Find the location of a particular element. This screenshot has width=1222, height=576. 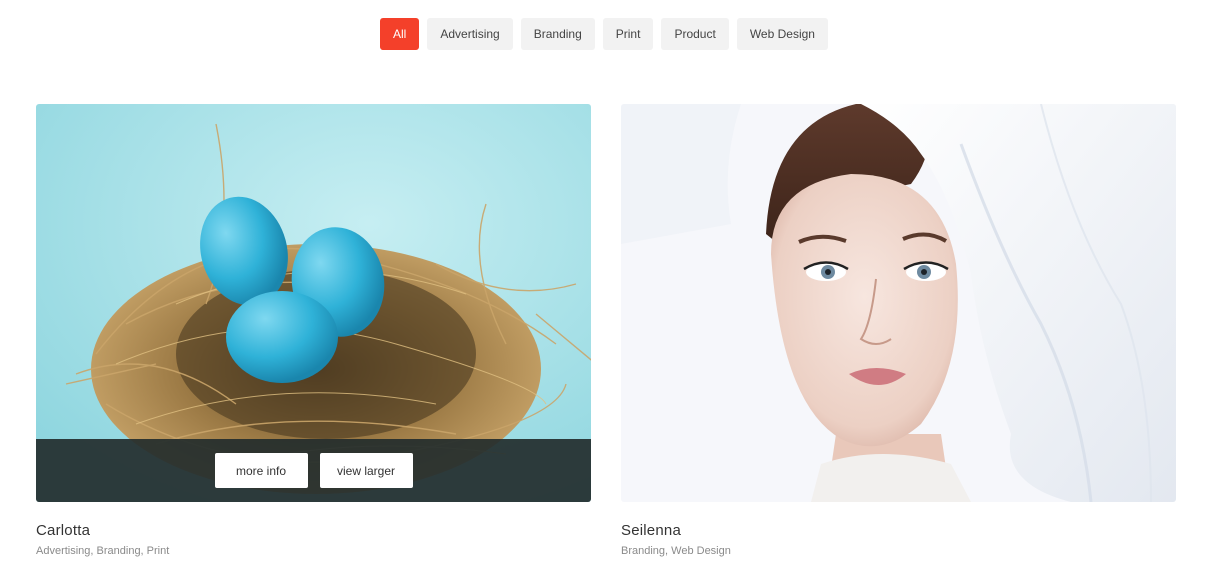

more-info-button: more info is located at coordinates (261, 470).